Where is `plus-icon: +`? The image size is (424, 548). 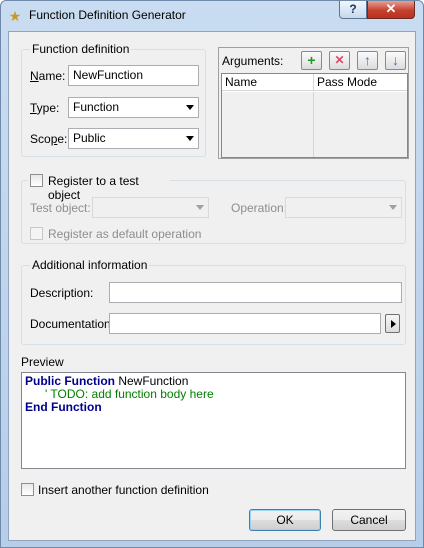 plus-icon: + is located at coordinates (311, 60).